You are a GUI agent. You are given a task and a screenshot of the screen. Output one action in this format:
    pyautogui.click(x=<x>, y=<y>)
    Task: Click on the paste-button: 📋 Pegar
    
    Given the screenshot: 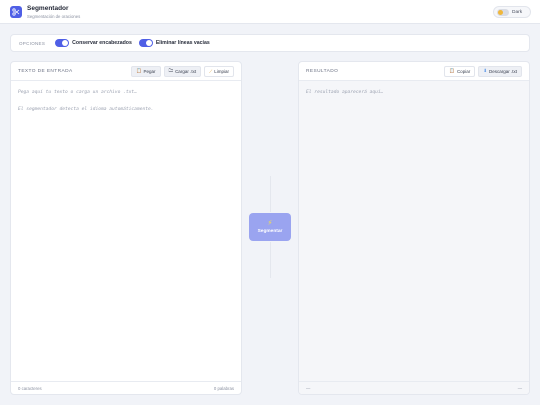 What is the action you would take?
    pyautogui.click(x=145, y=71)
    